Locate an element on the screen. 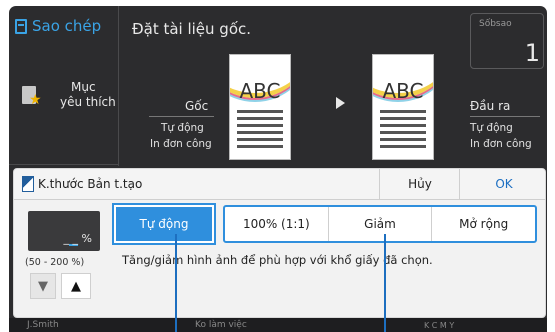 This screenshot has height=332, width=555. favorites-label-2: yêu thích is located at coordinates (88, 102).